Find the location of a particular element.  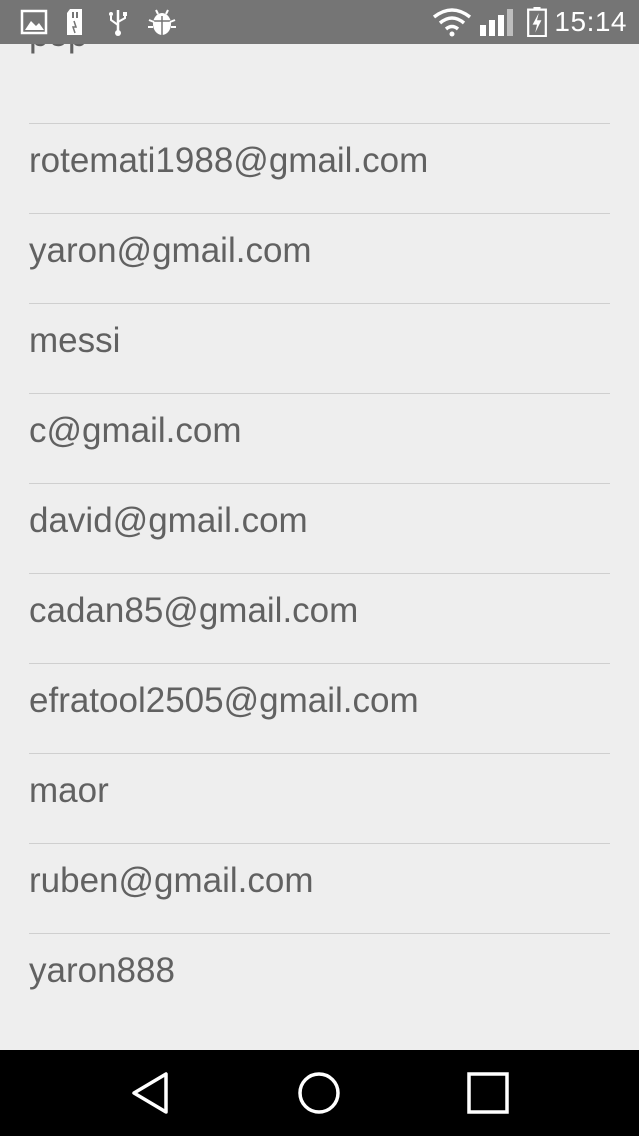

list-item-label: ruben@gmail.com is located at coordinates (171, 880).